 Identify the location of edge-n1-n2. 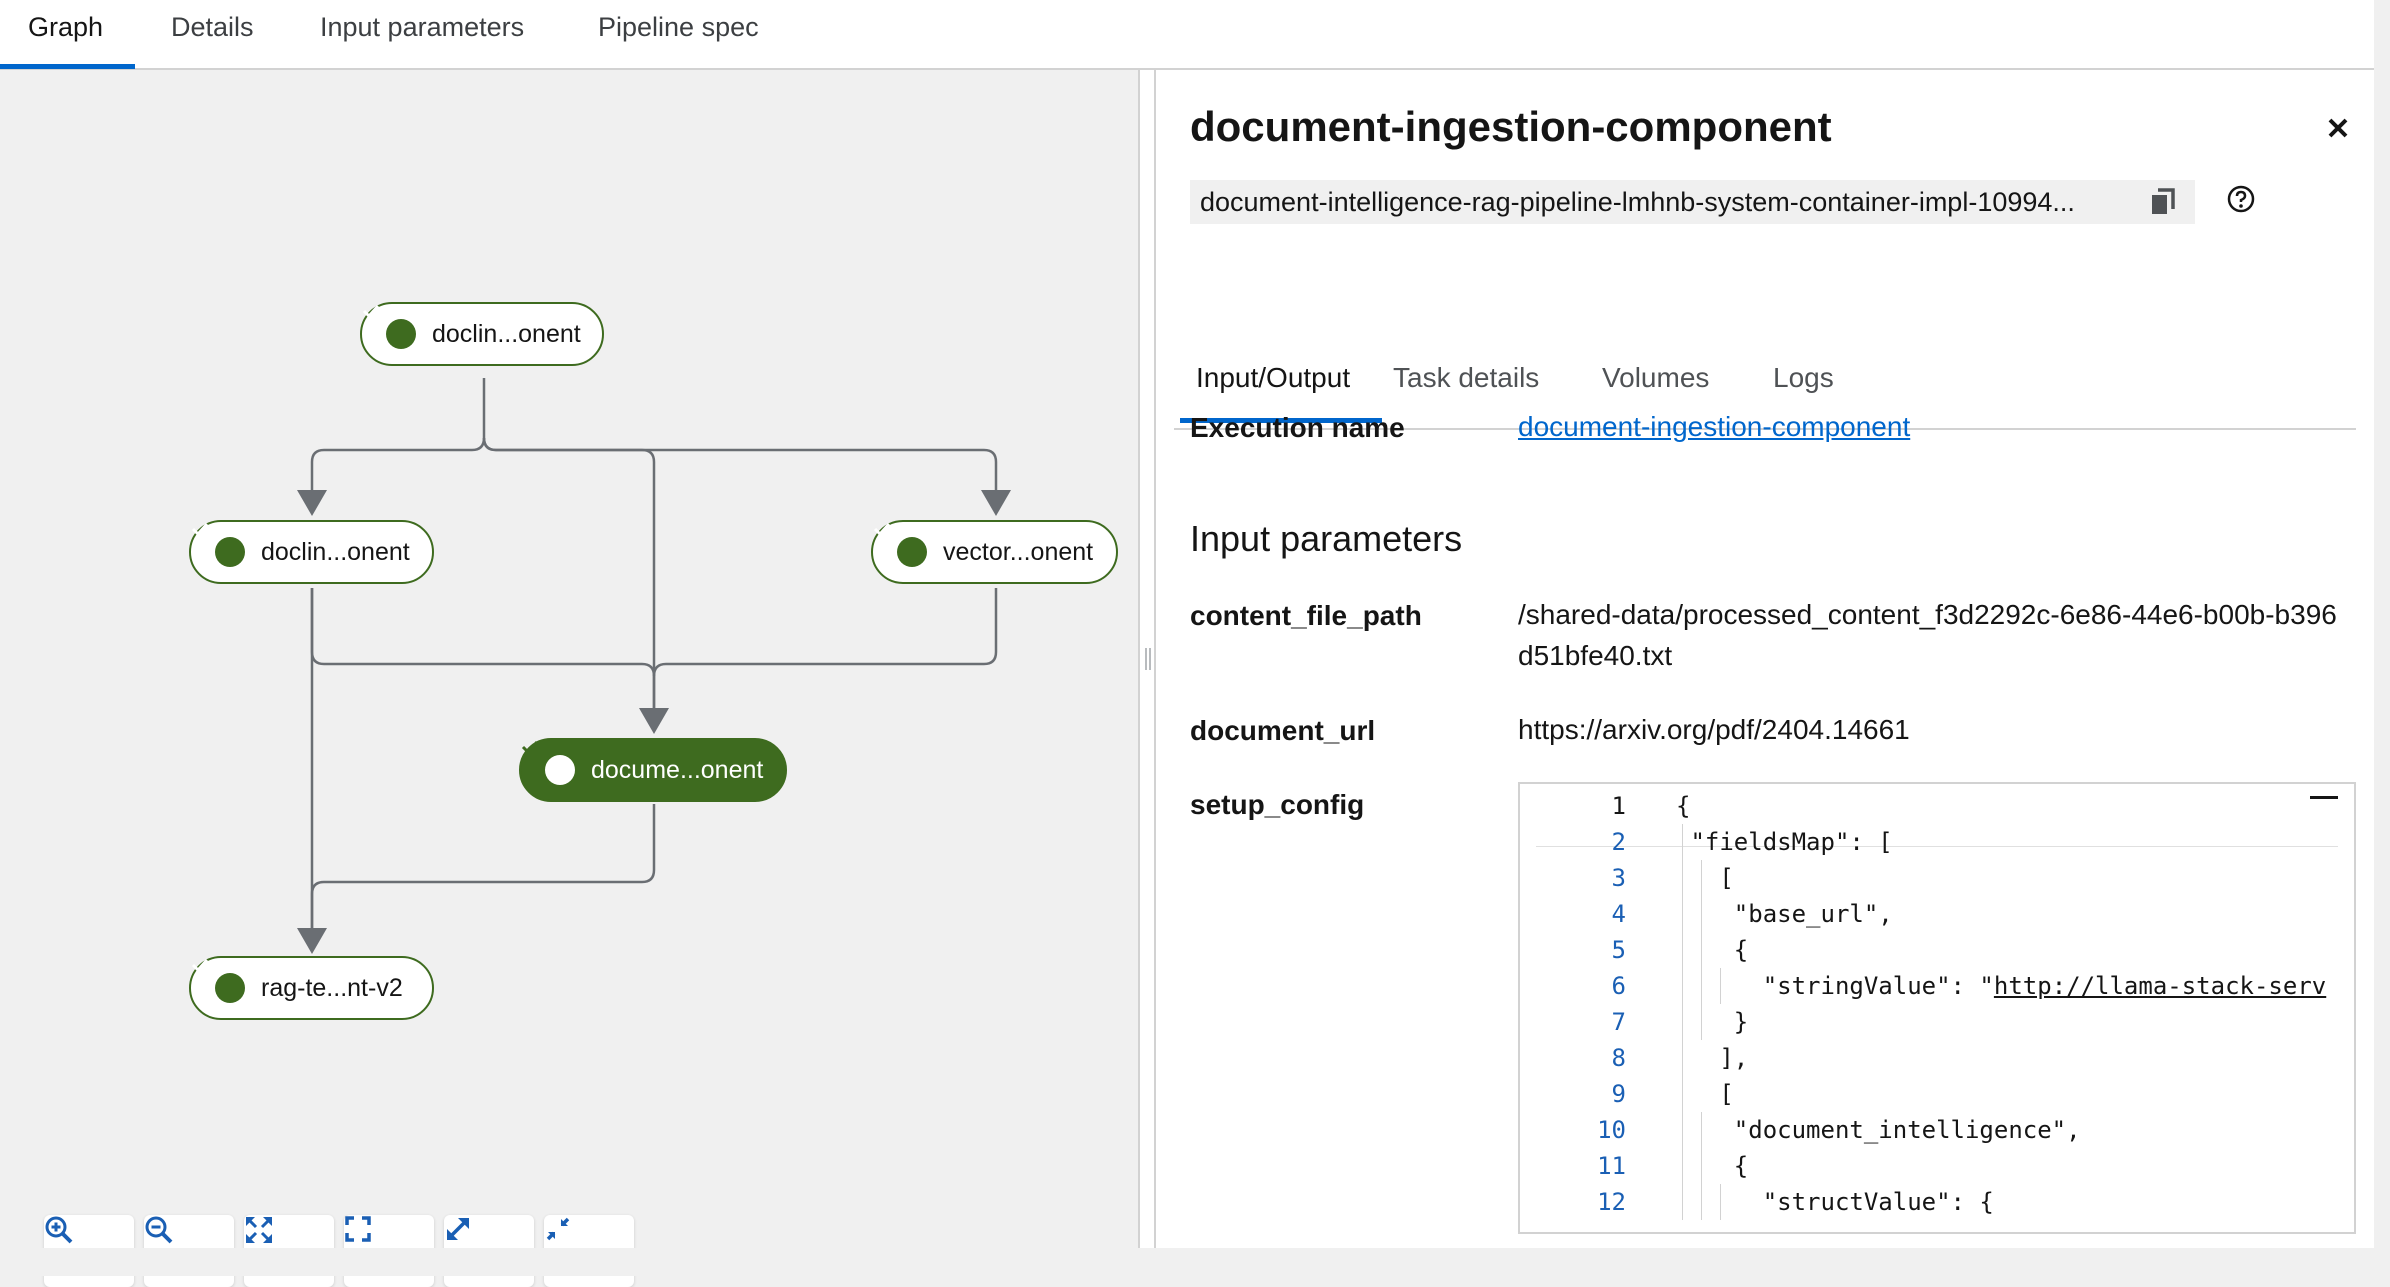
(398, 434).